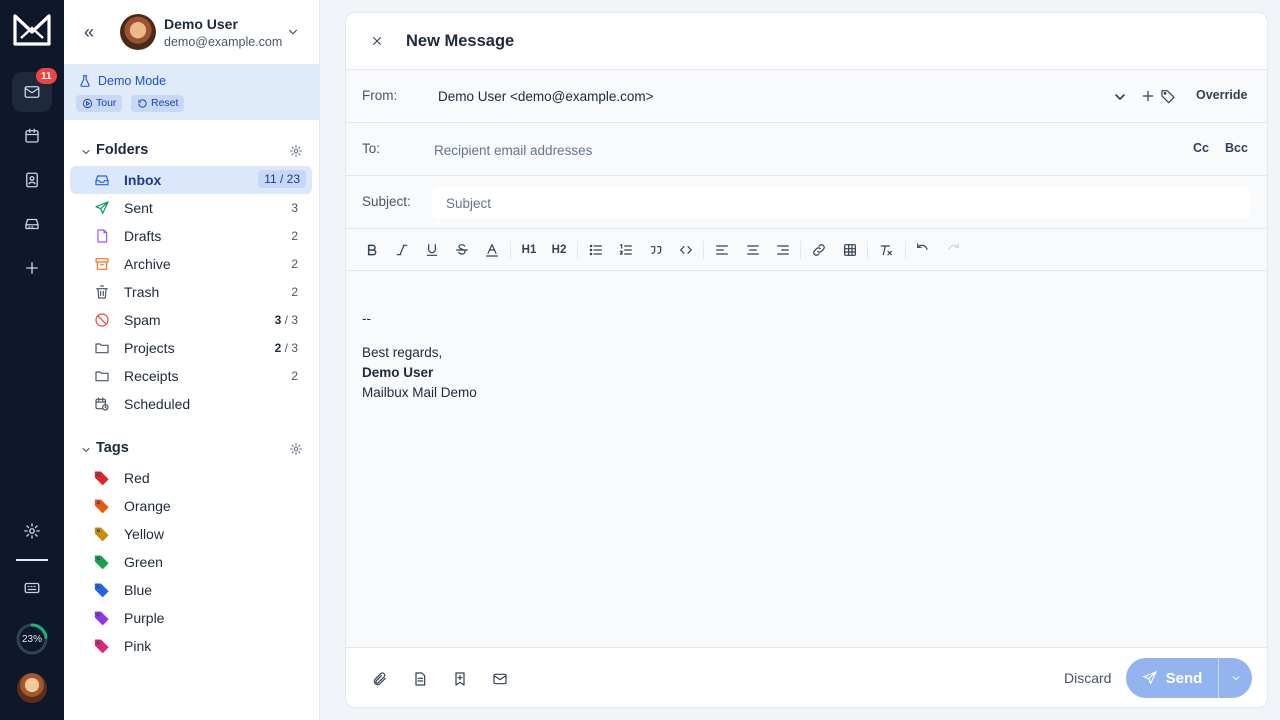  I want to click on tag-item-orange: Orange, so click(191, 506).